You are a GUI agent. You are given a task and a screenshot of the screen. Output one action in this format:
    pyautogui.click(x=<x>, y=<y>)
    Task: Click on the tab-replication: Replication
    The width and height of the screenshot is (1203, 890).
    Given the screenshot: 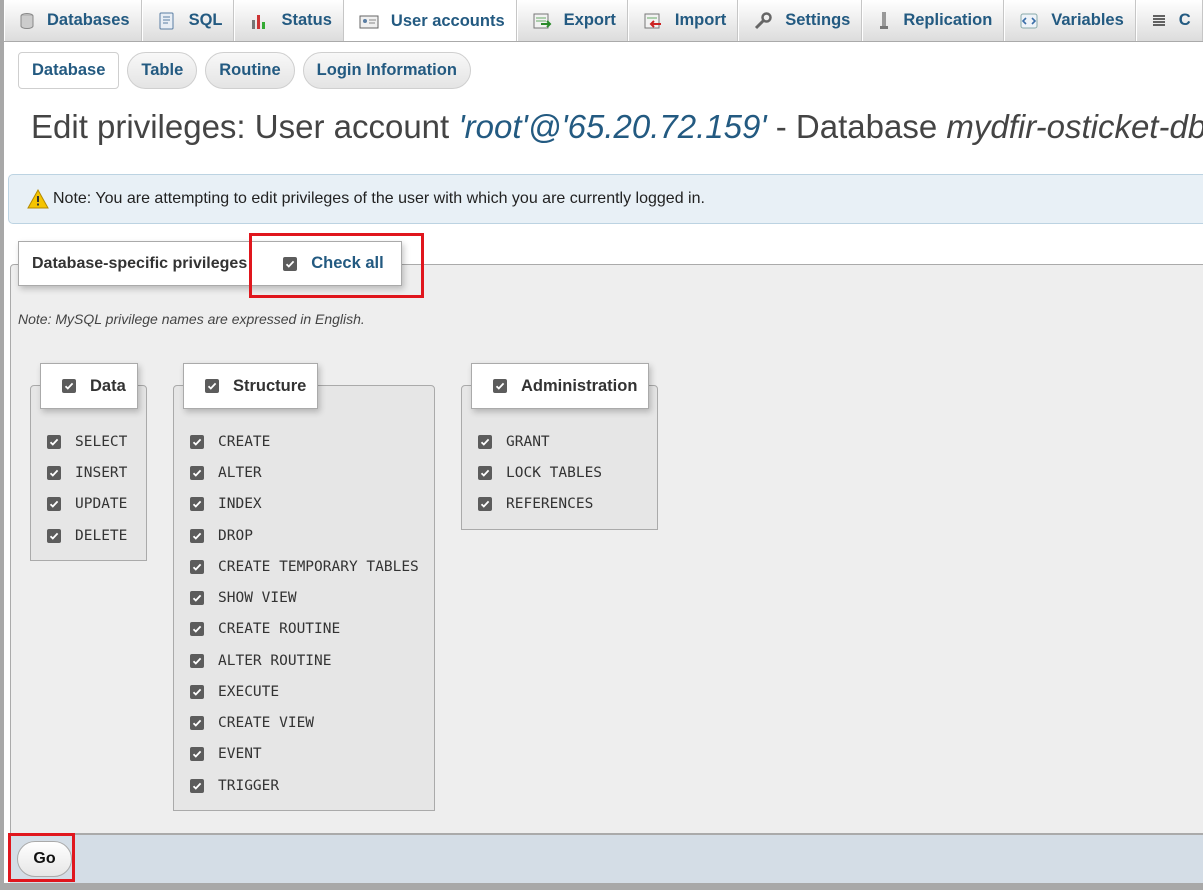 What is the action you would take?
    pyautogui.click(x=933, y=20)
    